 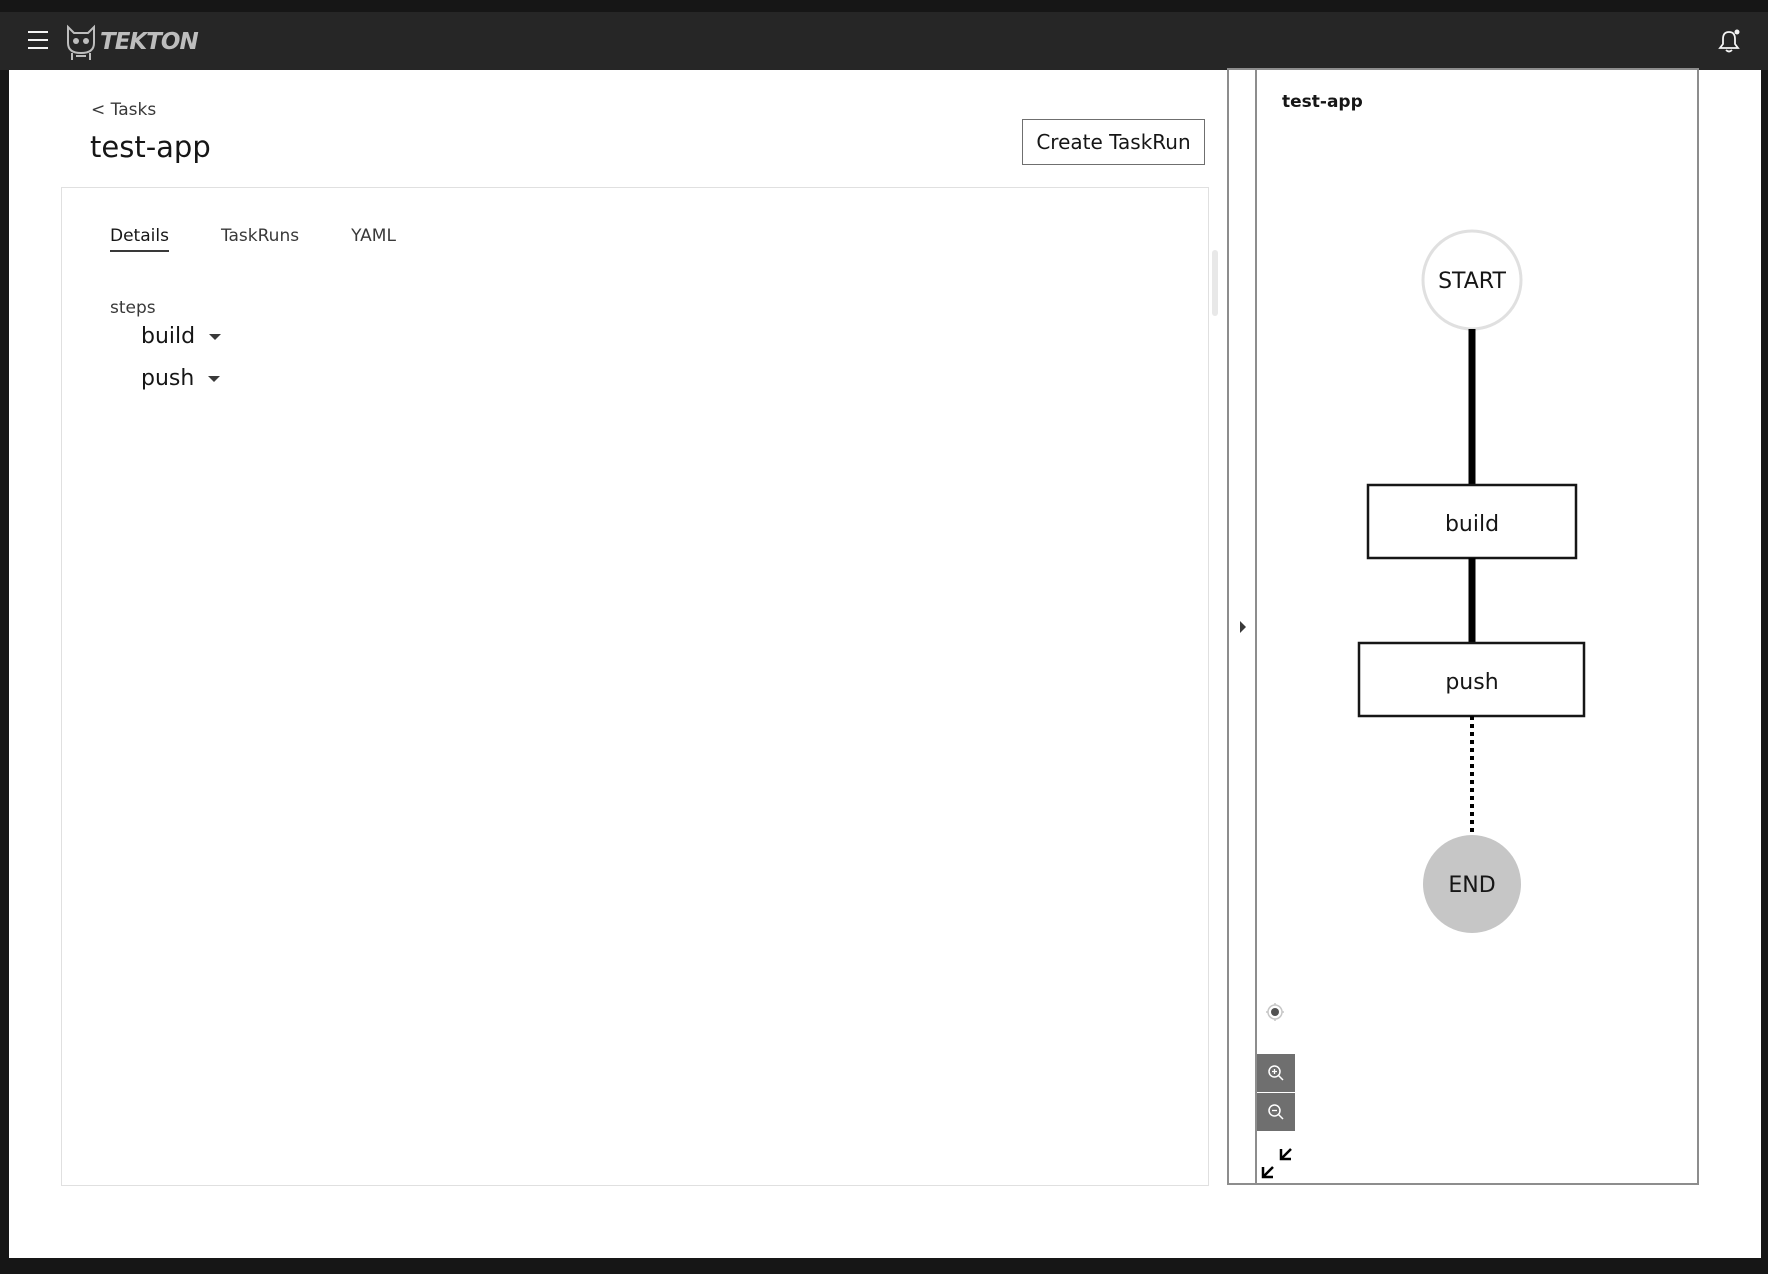 What do you see at coordinates (260, 239) in the screenshot?
I see `tab-taskruns: TaskRuns` at bounding box center [260, 239].